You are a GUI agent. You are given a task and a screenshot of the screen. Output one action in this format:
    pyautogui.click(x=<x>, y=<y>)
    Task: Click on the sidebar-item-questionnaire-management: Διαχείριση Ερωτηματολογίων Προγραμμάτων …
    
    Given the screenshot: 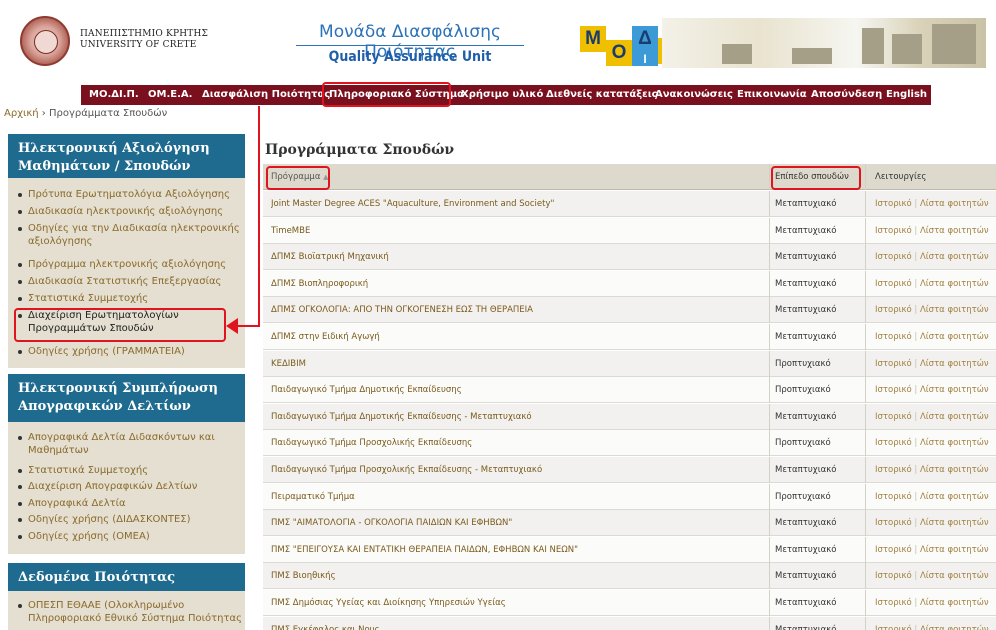 What is the action you would take?
    pyautogui.click(x=114, y=322)
    